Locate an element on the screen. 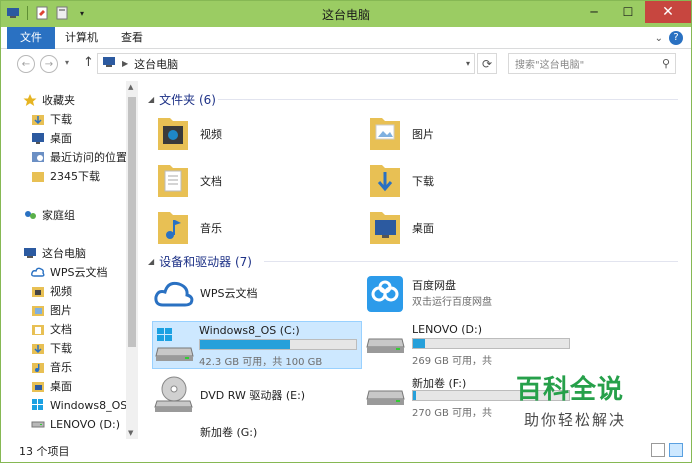  music-folder-icon is located at coordinates (38, 367).